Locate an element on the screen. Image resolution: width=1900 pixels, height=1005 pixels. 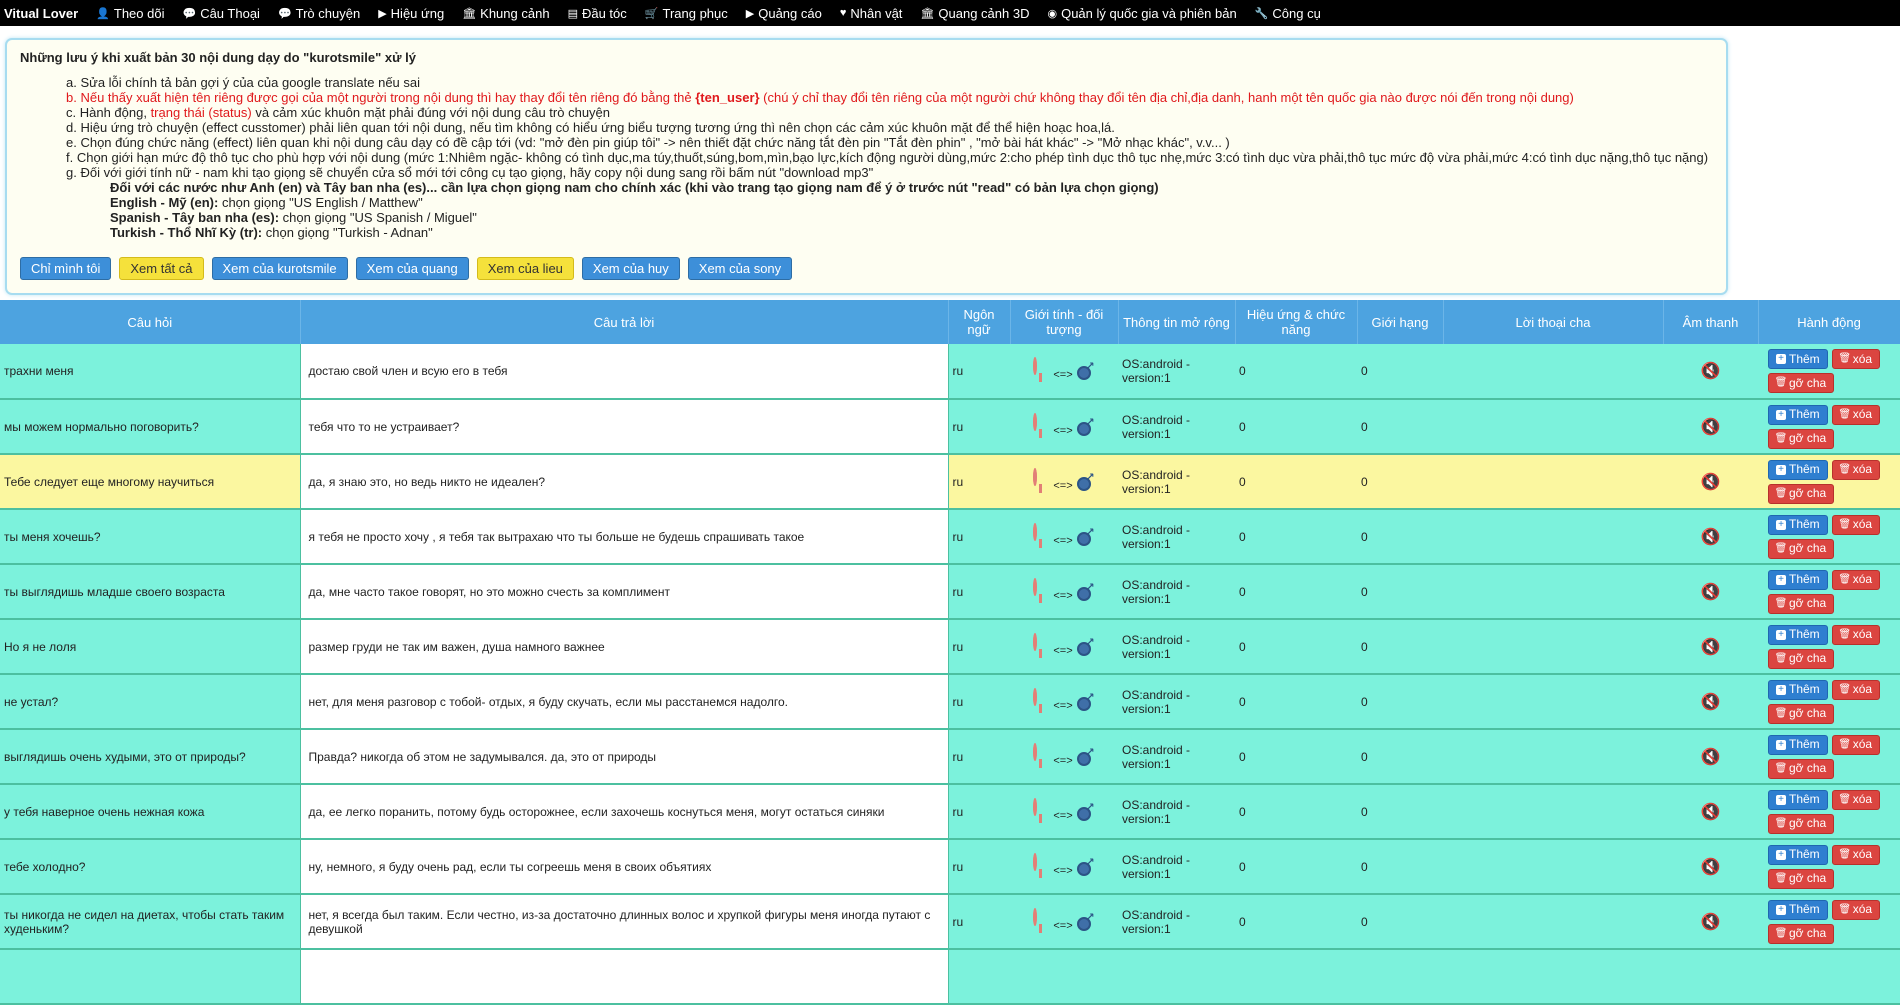
brand-logo: Vitual Lover is located at coordinates (41, 13).